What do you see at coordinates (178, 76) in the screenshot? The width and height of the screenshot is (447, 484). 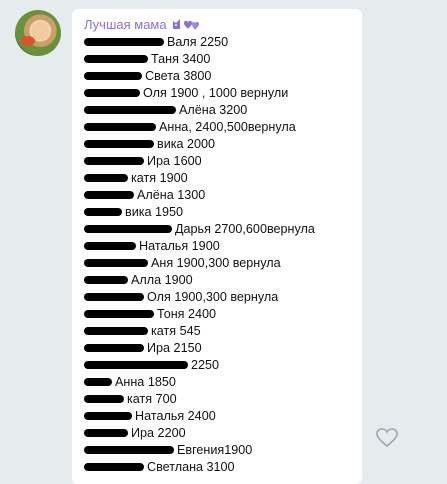 I see `line-text: Света 3800` at bounding box center [178, 76].